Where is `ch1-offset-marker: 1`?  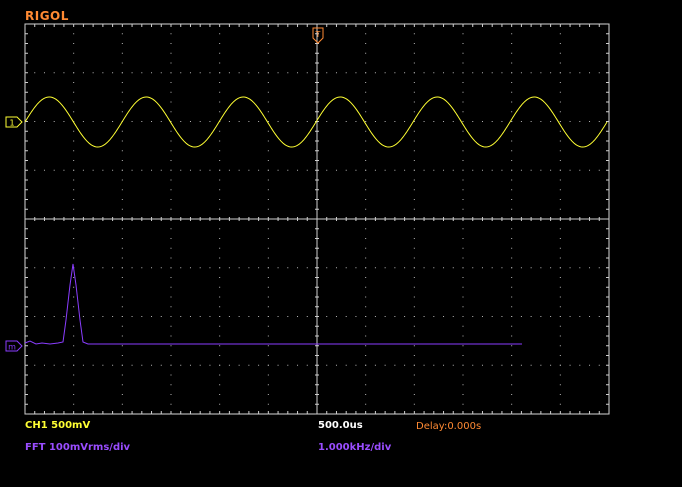
ch1-offset-marker: 1 is located at coordinates (14, 122).